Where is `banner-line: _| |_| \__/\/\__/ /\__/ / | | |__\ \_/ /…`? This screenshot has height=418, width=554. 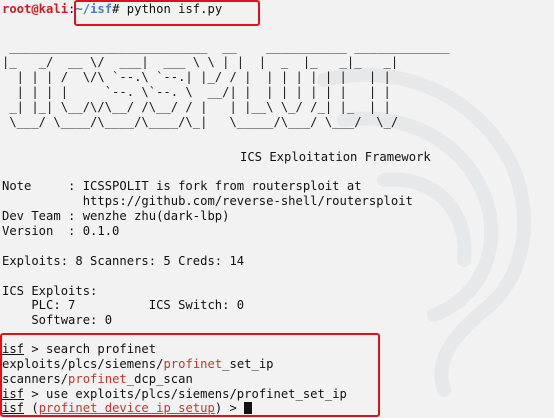
banner-line: _| |_| \__/\/\__/ /\__/ / | | |__\ \_/ /… is located at coordinates (204, 107).